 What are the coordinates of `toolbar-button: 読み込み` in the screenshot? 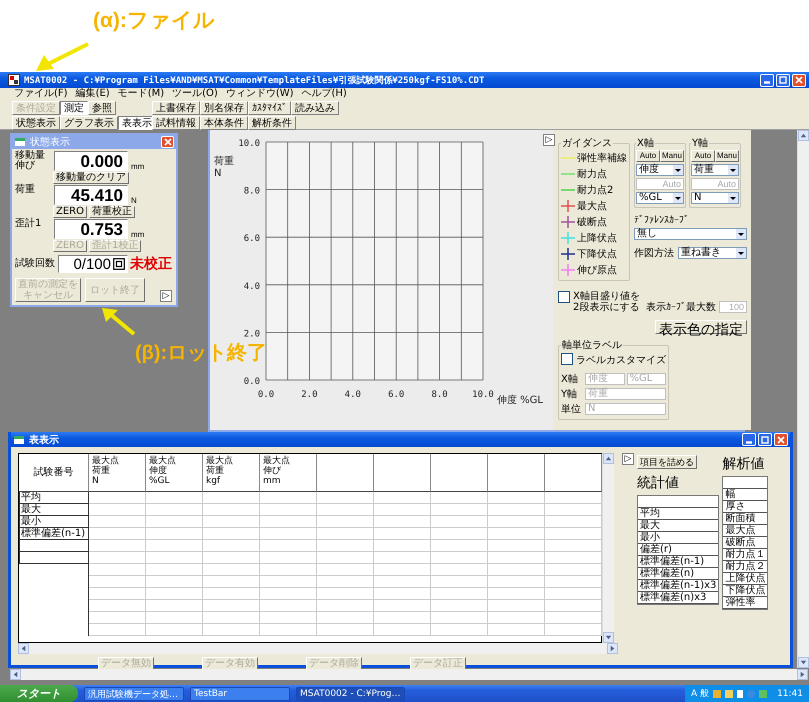 It's located at (315, 108).